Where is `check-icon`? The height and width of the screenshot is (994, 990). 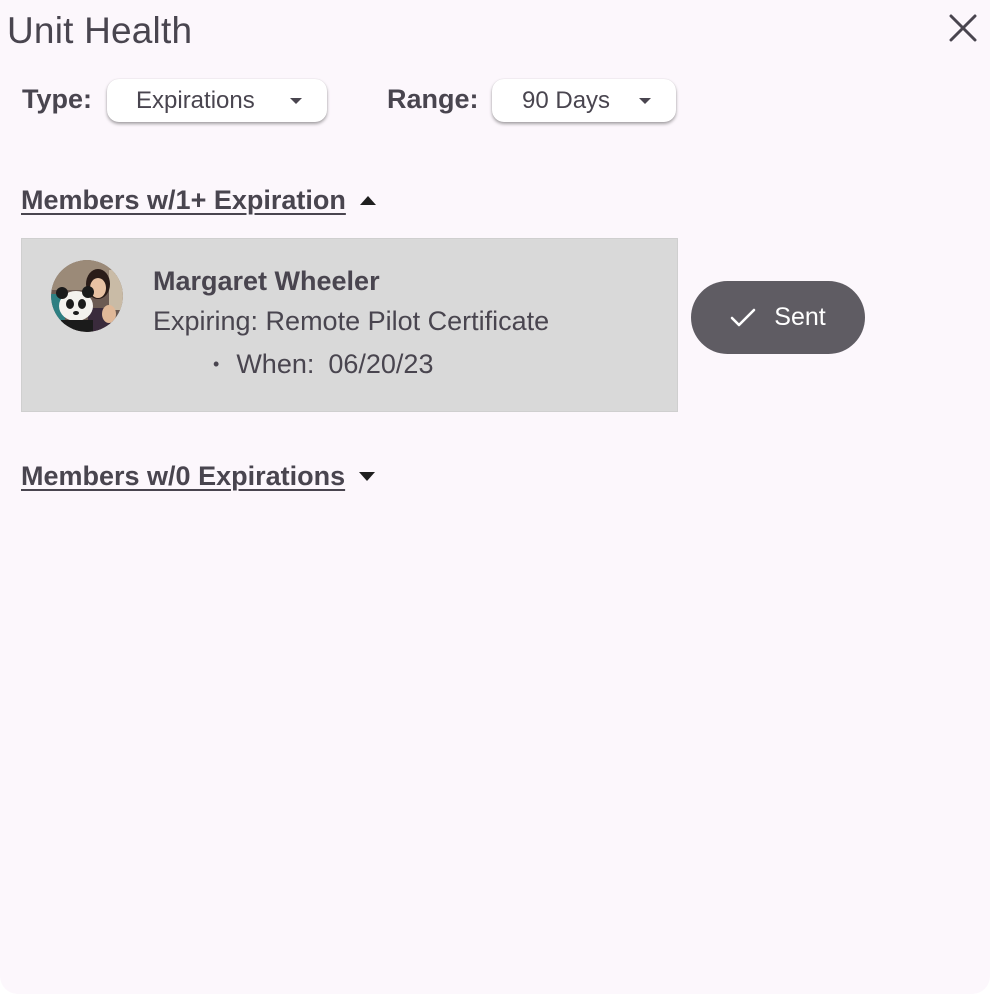
check-icon is located at coordinates (743, 317).